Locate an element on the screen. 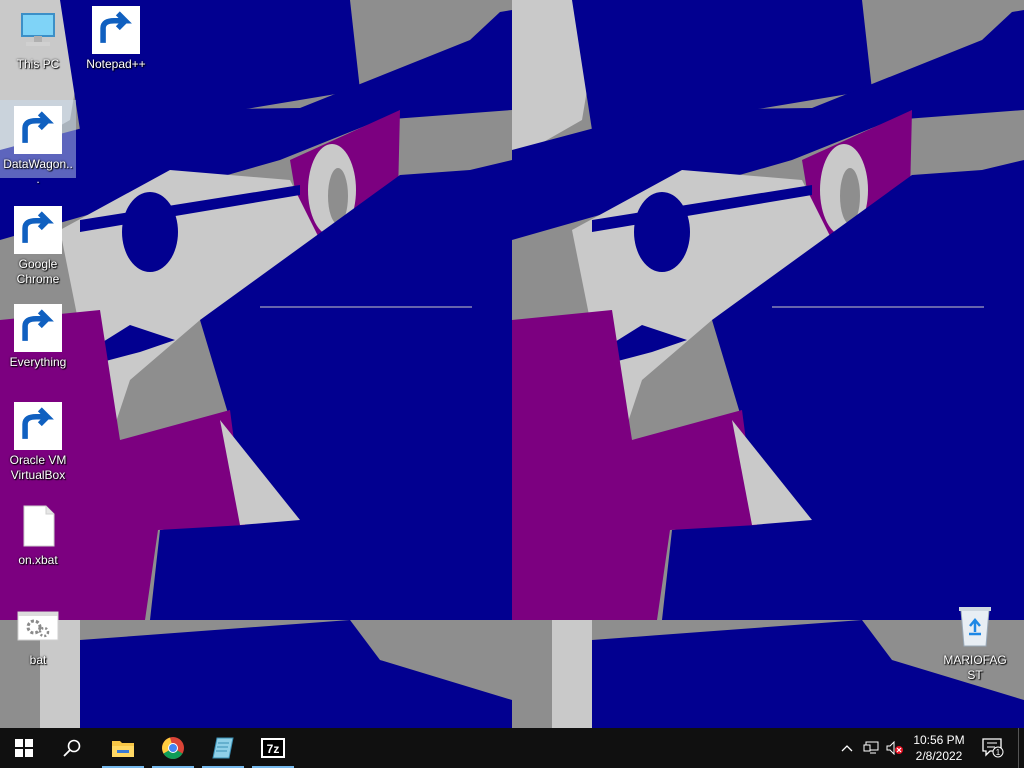 This screenshot has height=768, width=1024. desktop-icon-label: MARIOFAG ST is located at coordinates (975, 667).